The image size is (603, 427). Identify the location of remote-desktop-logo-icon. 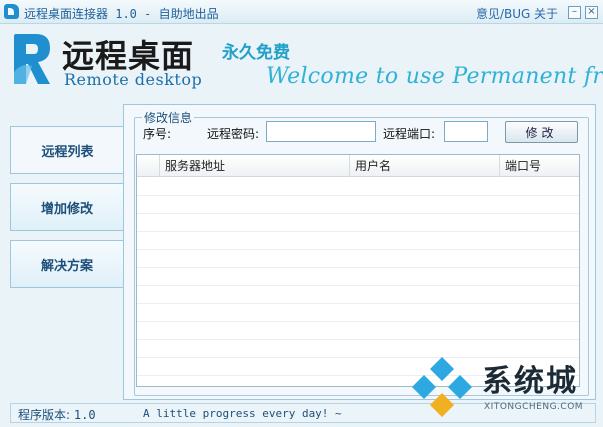
(32, 59).